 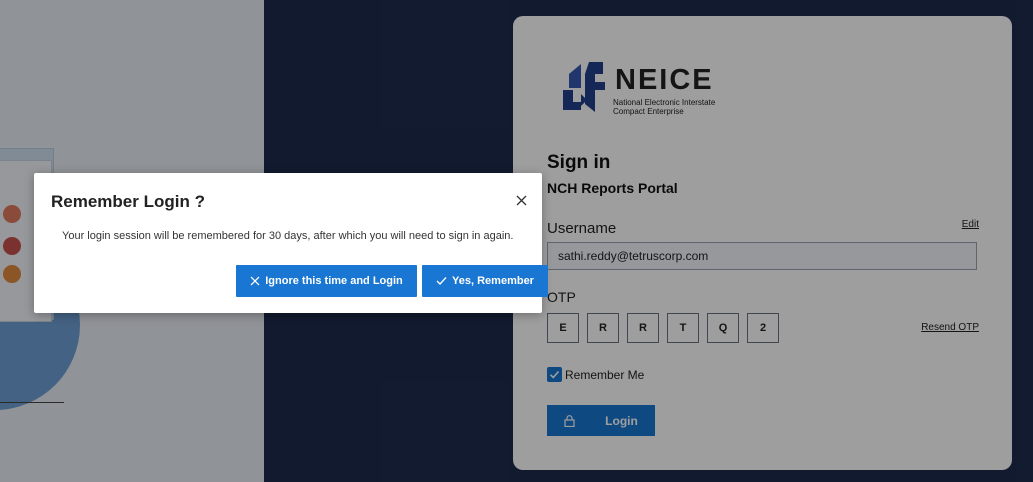 I want to click on ignore-and-login-button: Ignore this time and Login, so click(x=326, y=281).